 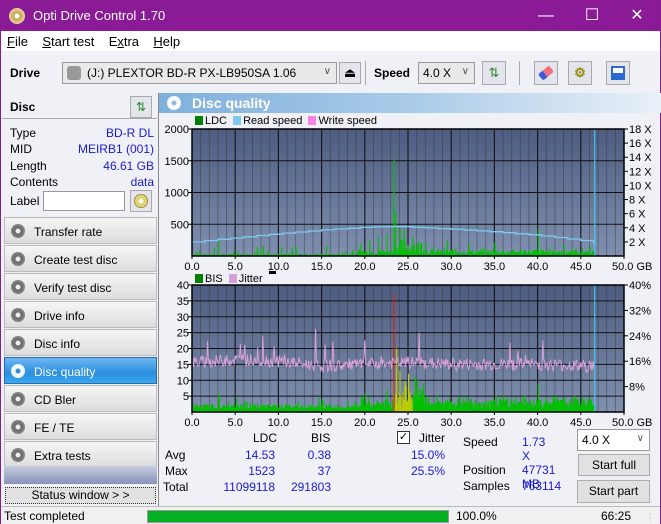 I want to click on eject-button: ⏏, so click(x=350, y=73).